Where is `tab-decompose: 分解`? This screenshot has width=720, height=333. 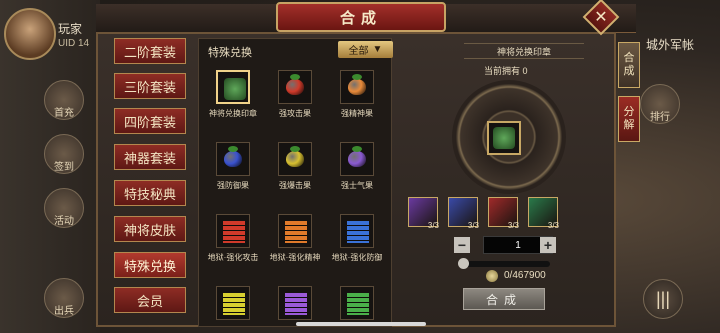
tab-decompose: 分解 is located at coordinates (629, 119).